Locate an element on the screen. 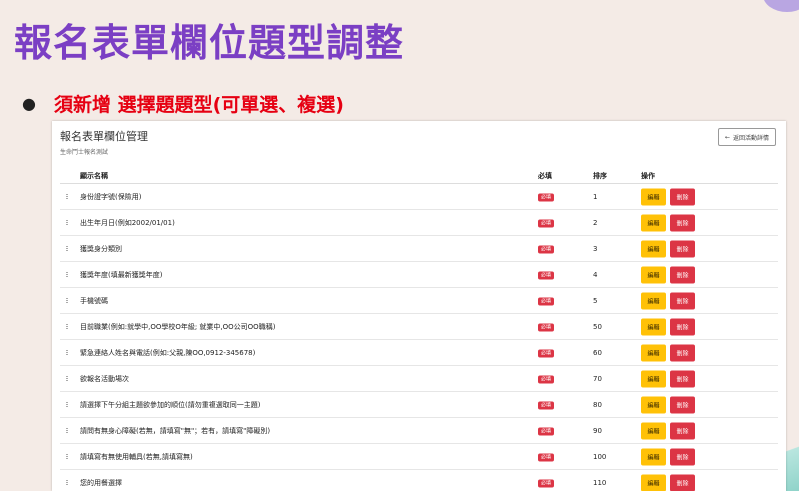  order-value: 70 is located at coordinates (597, 378).